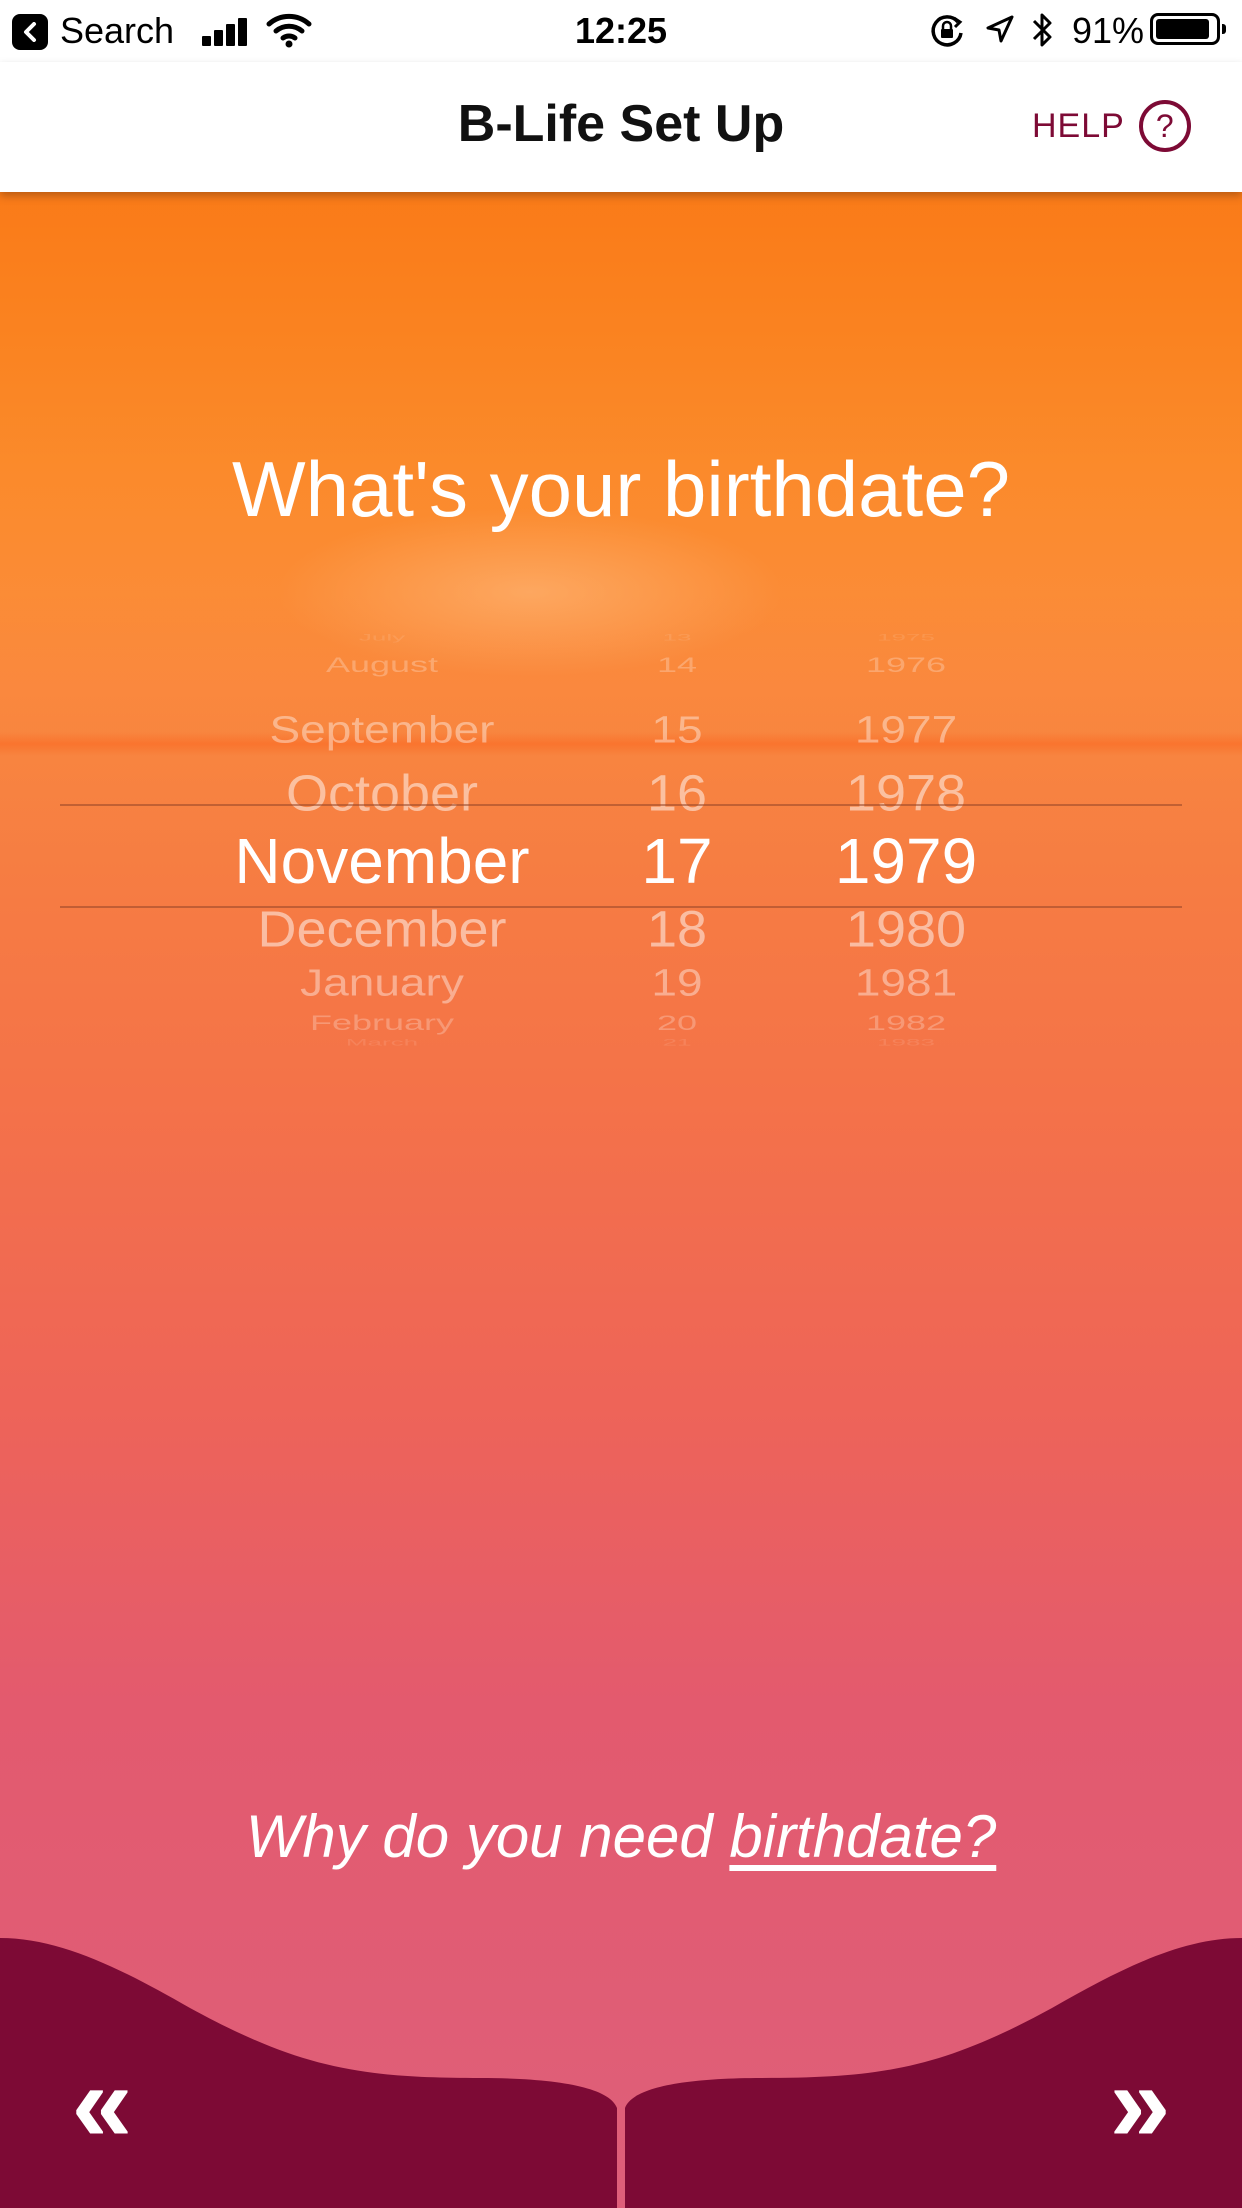  Describe the element at coordinates (677, 729) in the screenshot. I see `picker-day: 15` at that location.